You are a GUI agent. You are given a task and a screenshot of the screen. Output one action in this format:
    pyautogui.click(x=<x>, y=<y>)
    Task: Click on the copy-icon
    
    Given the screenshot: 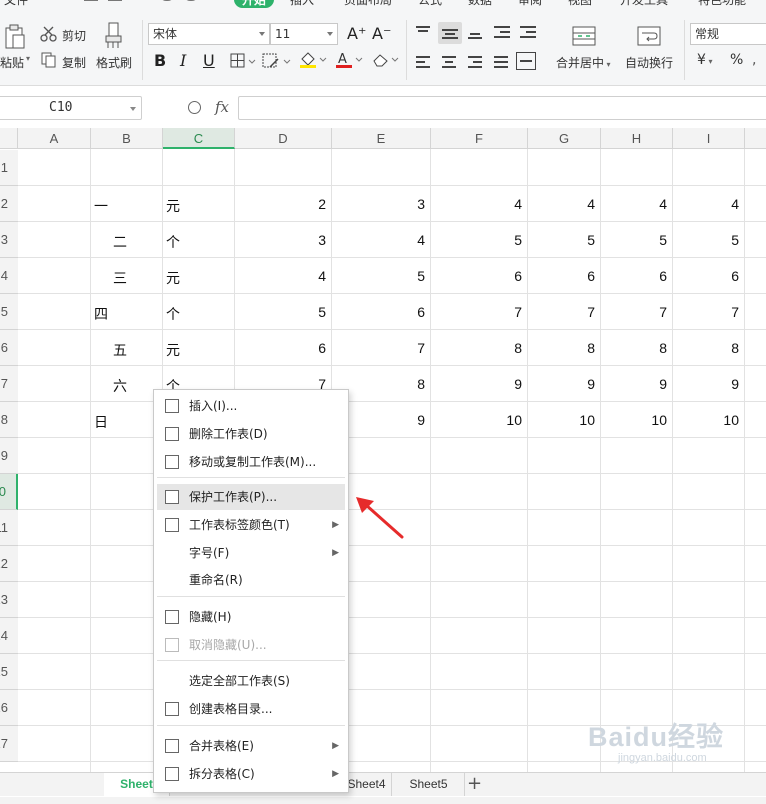 What is the action you would take?
    pyautogui.click(x=49, y=61)
    